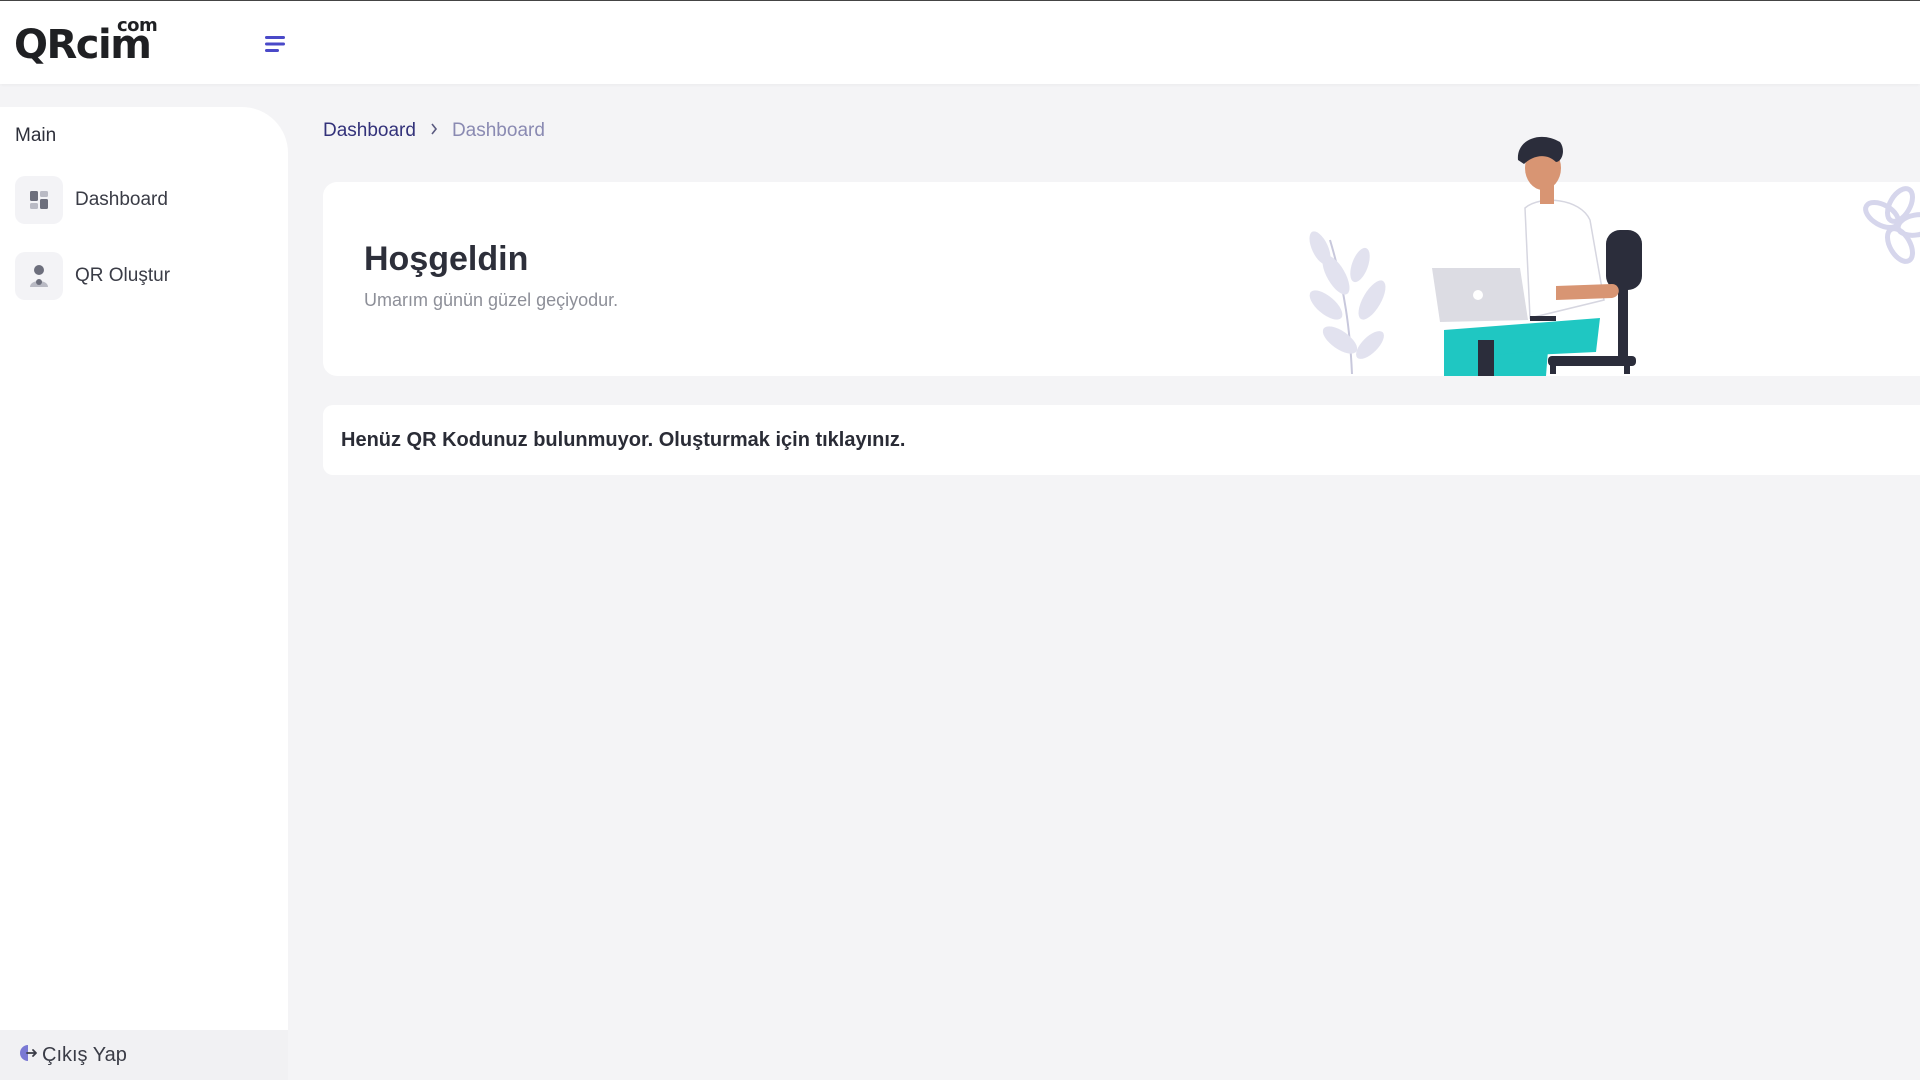  I want to click on person-at-laptop-illustration, so click(1614, 256).